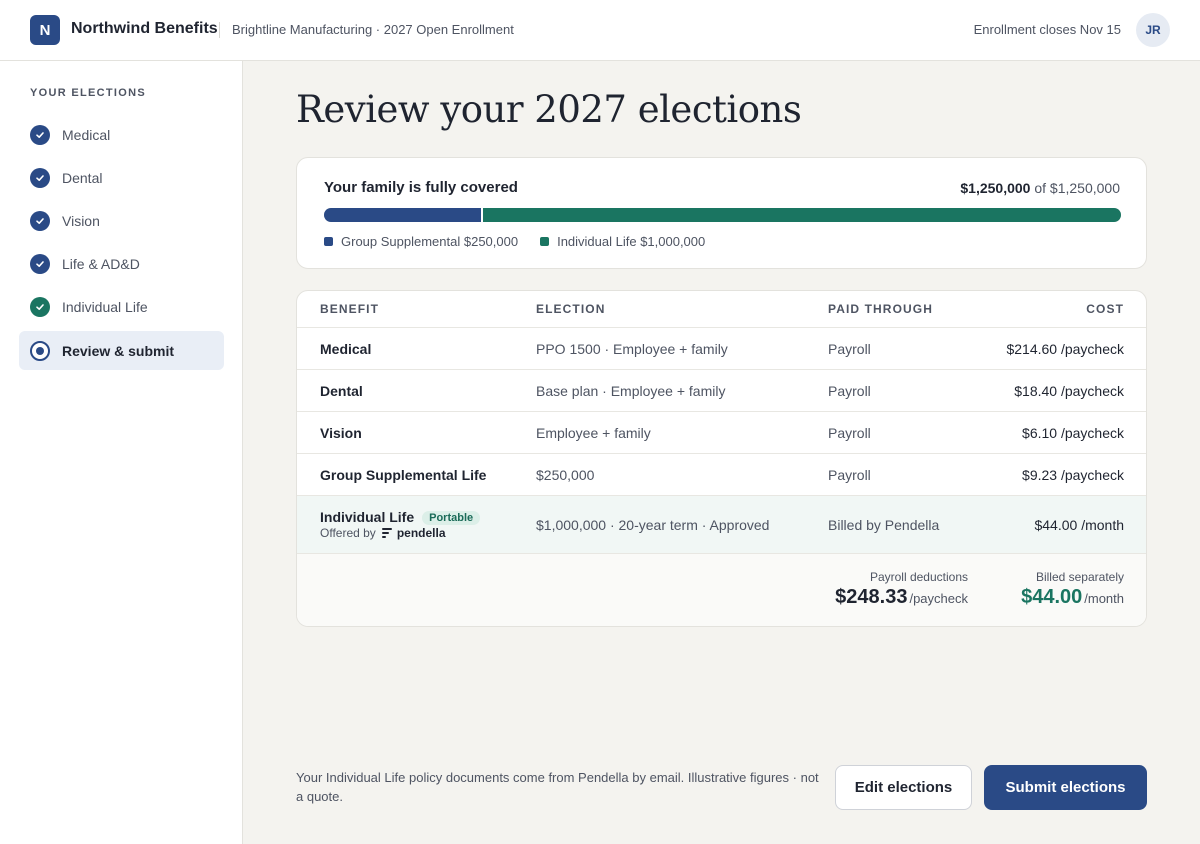 Image resolution: width=1200 pixels, height=844 pixels. Describe the element at coordinates (938, 598) in the screenshot. I see `payroll-unit: /paycheck` at that location.